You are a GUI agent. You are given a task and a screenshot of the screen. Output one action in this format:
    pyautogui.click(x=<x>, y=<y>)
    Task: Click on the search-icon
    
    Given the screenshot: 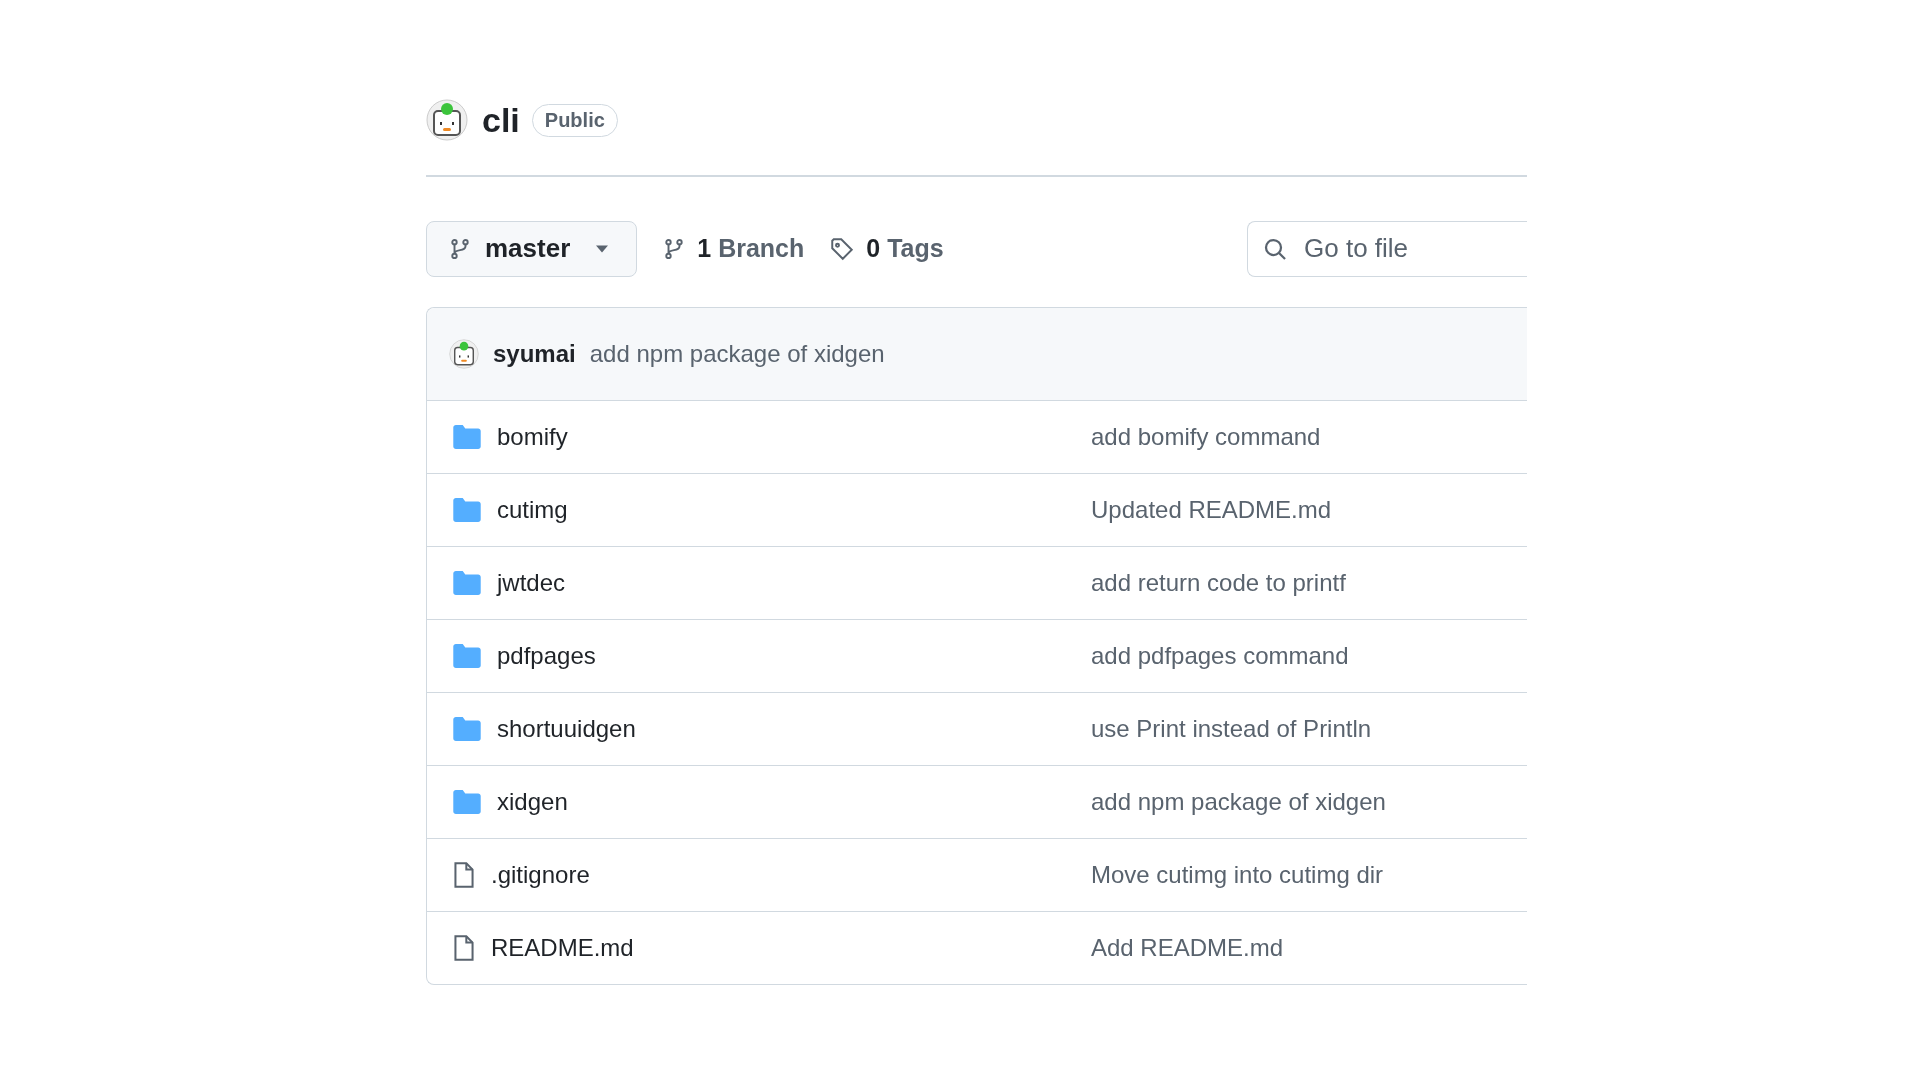 What is the action you would take?
    pyautogui.click(x=1275, y=248)
    